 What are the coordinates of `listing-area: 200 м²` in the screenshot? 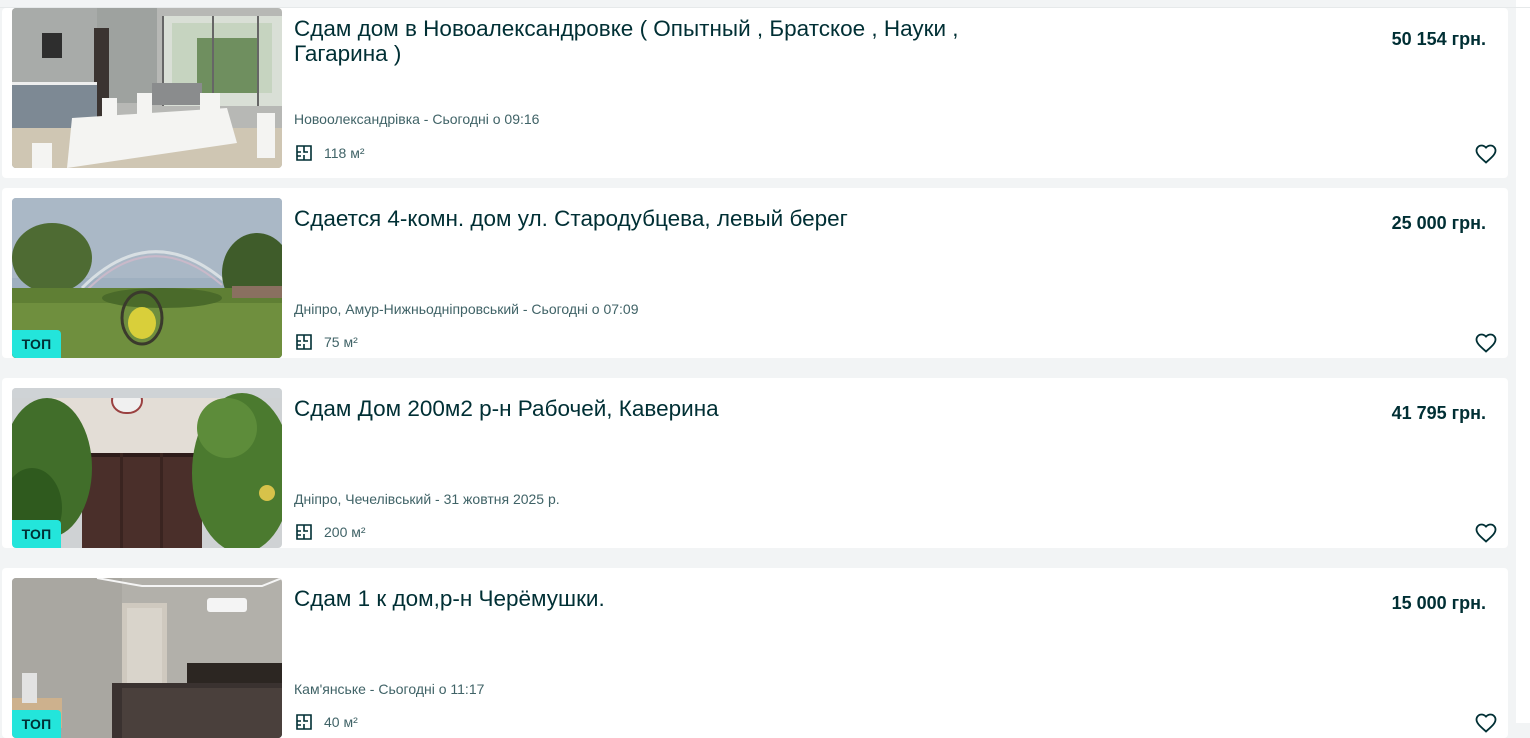 It's located at (330, 532).